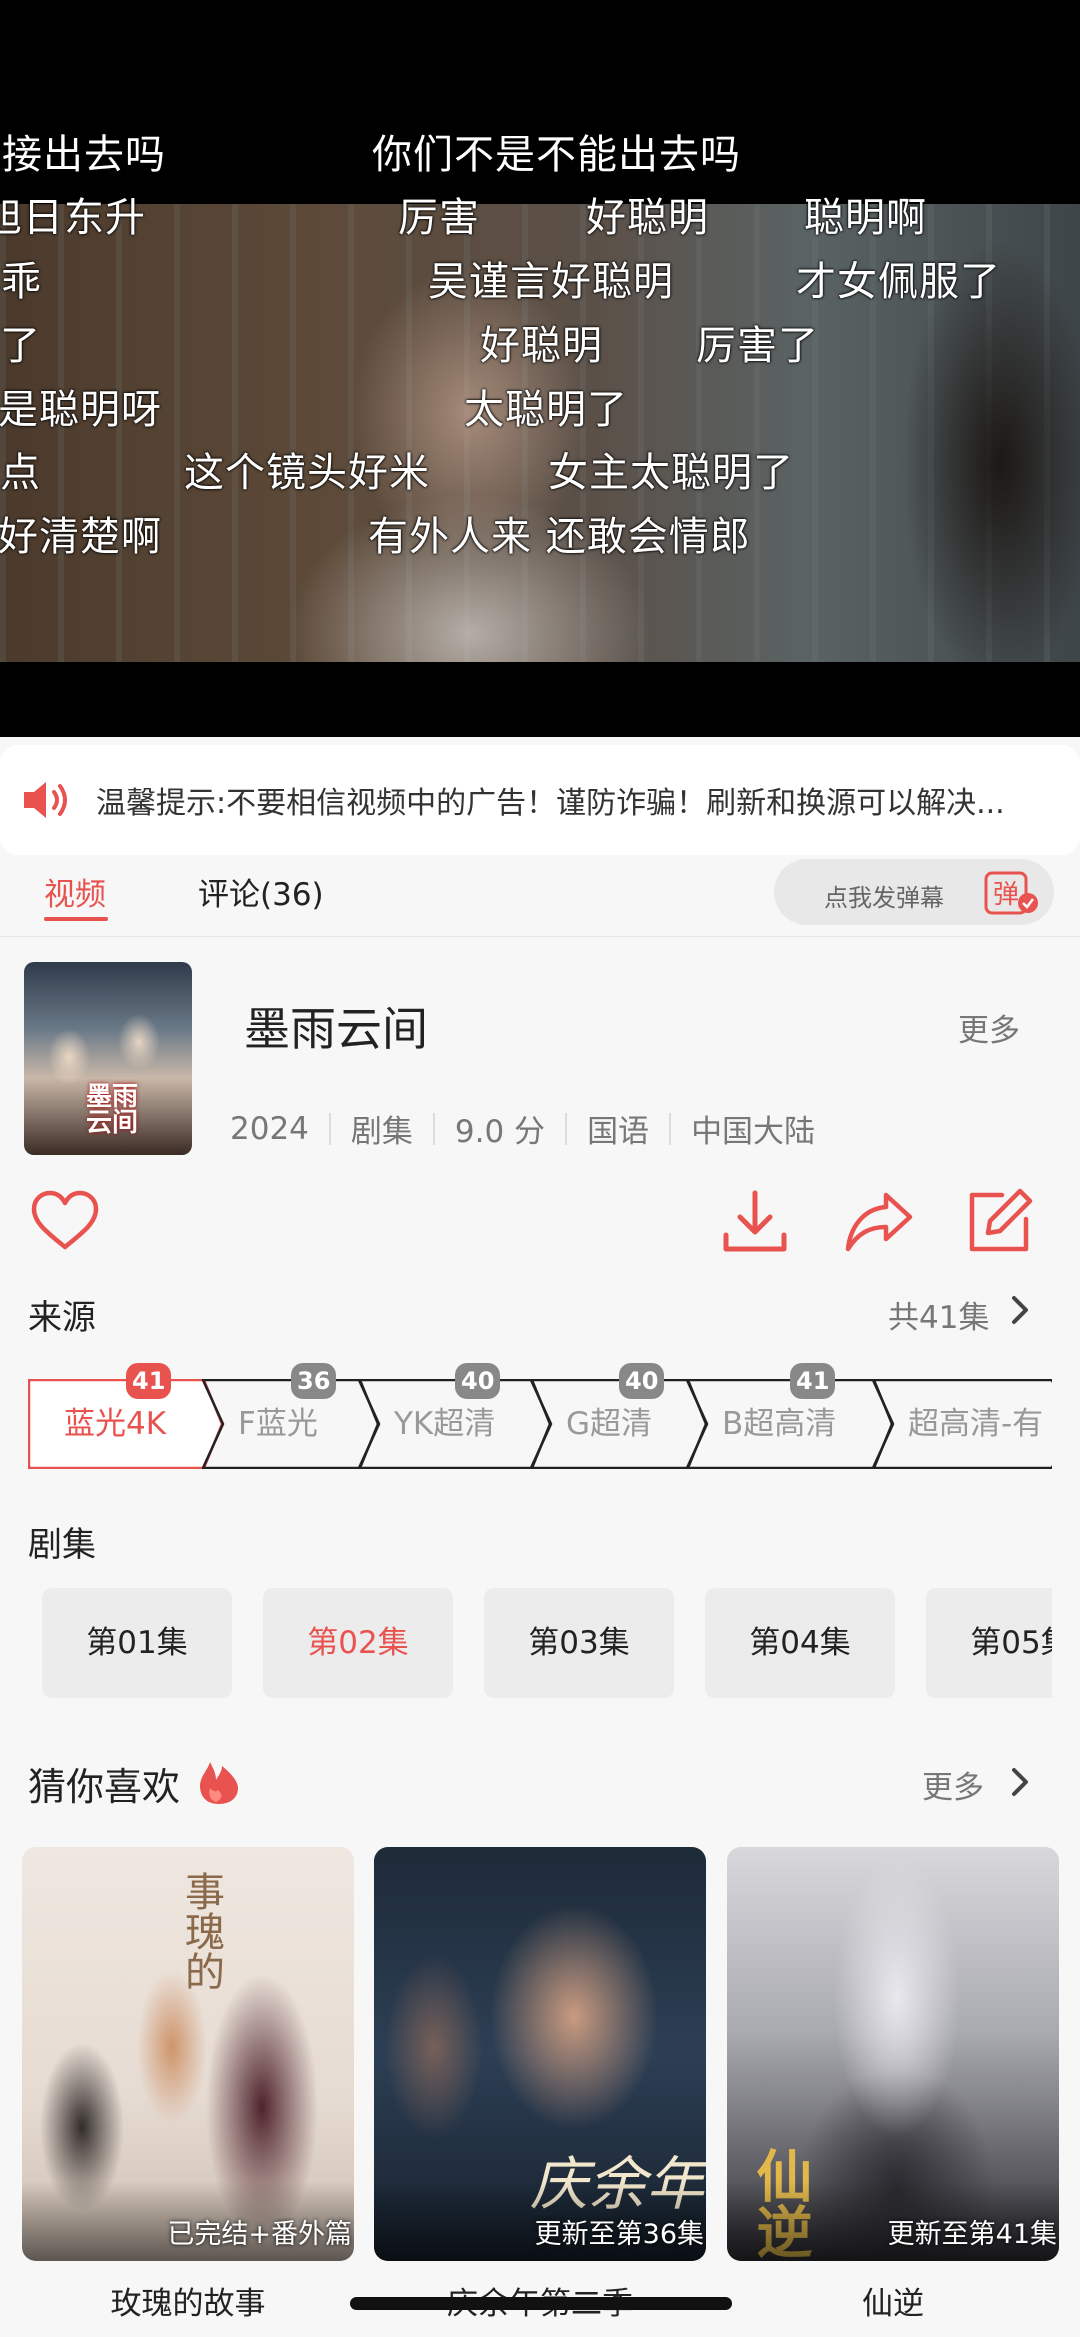 This screenshot has width=1080, height=2337. I want to click on danmaku-comment: 这个镜头好米, so click(307, 473).